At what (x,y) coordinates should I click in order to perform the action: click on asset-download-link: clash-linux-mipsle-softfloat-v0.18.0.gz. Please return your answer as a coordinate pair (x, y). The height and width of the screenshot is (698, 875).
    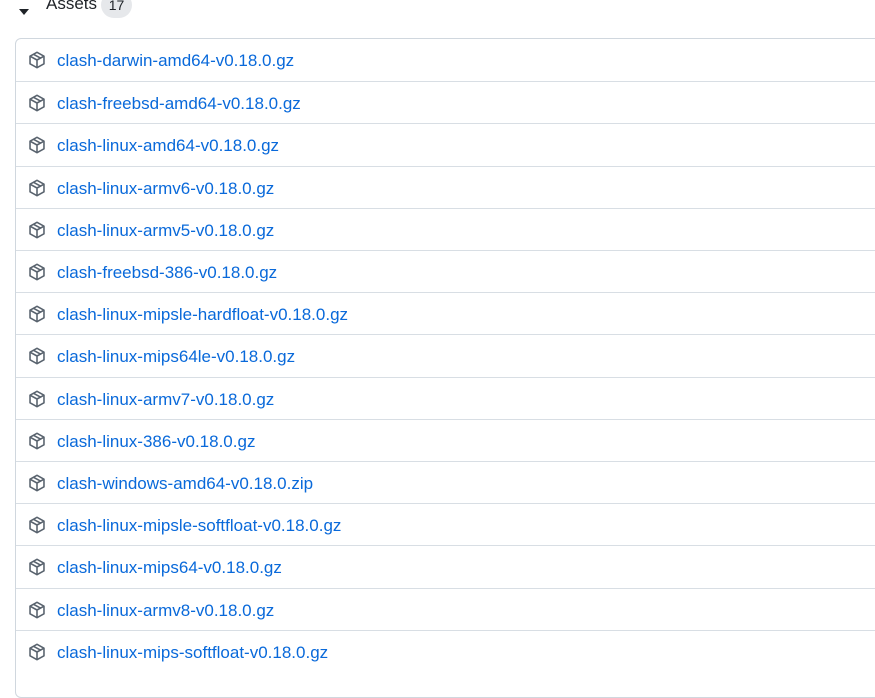
    Looking at the image, I should click on (199, 526).